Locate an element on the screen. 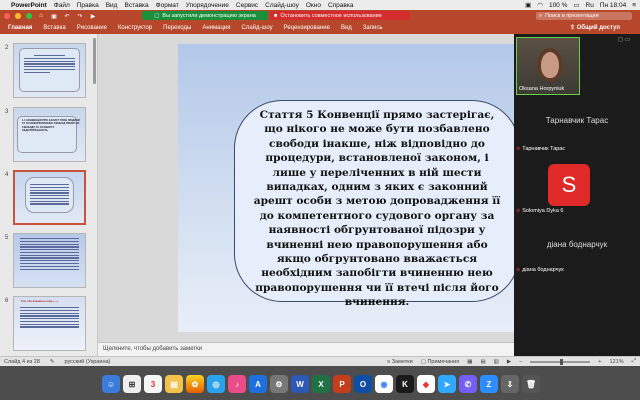 This screenshot has height=400, width=640. menu-edit: Правка is located at coordinates (88, 5).